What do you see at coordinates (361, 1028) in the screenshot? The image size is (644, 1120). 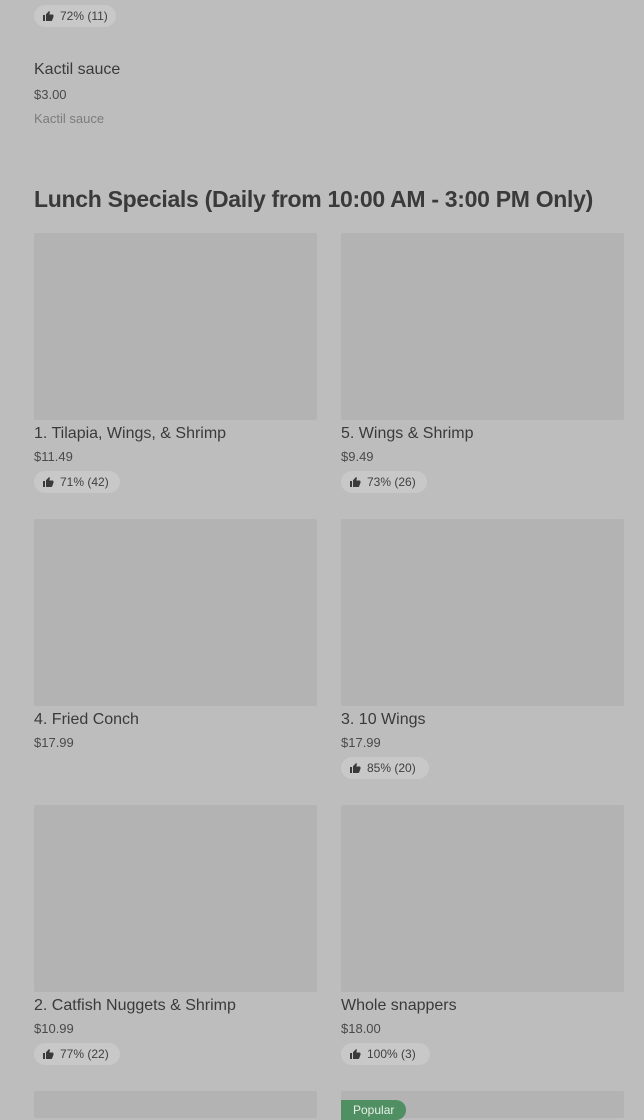 I see `menu-item-price: $18.00` at bounding box center [361, 1028].